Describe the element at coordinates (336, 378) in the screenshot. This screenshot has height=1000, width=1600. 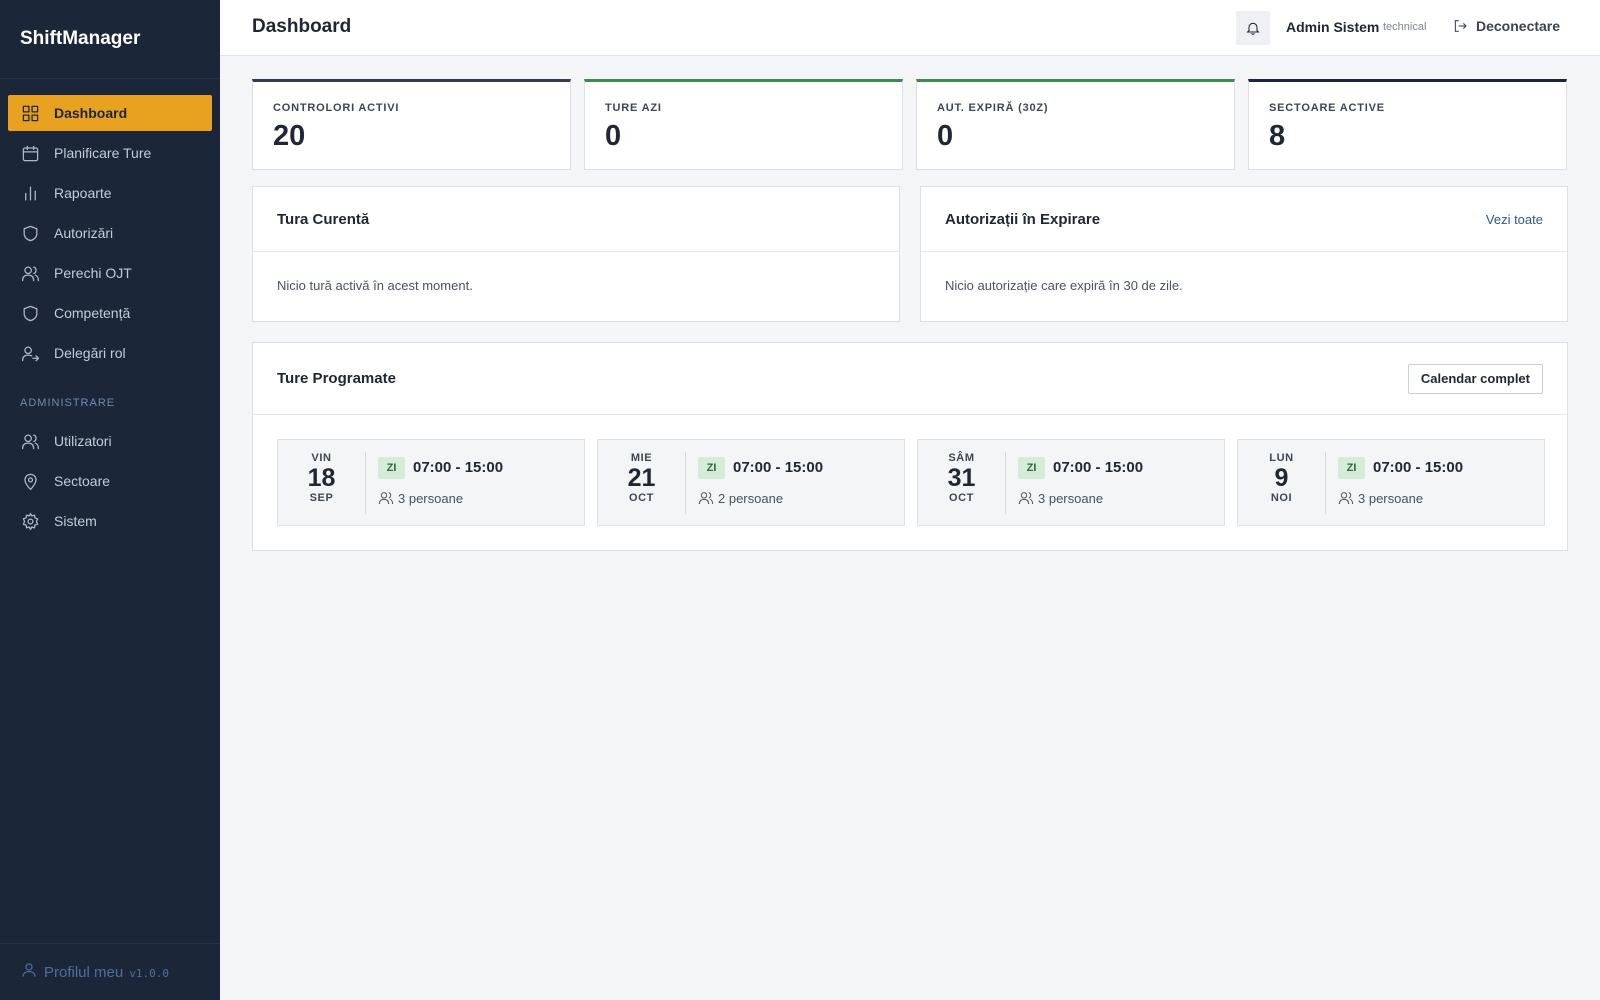
I see `panel-title: Ture Programate` at that location.